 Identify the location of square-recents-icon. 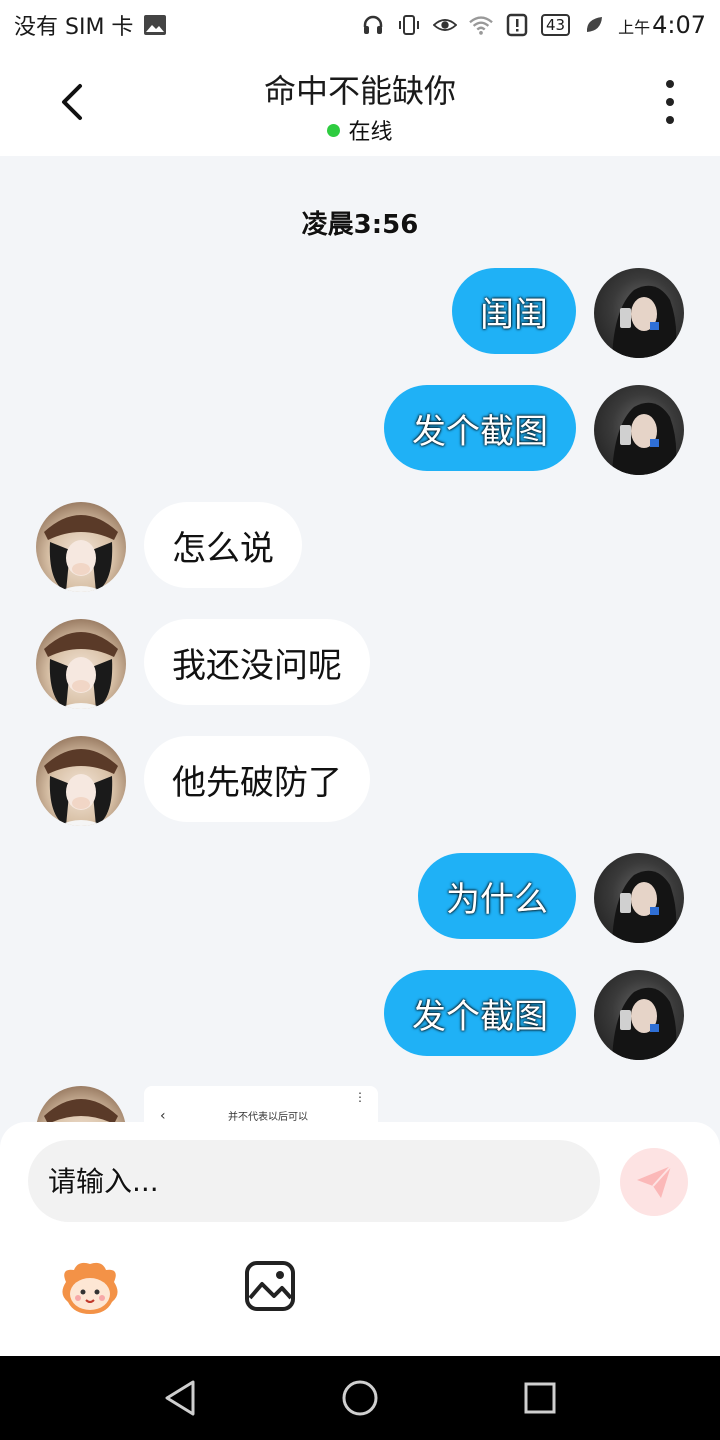
(540, 1398).